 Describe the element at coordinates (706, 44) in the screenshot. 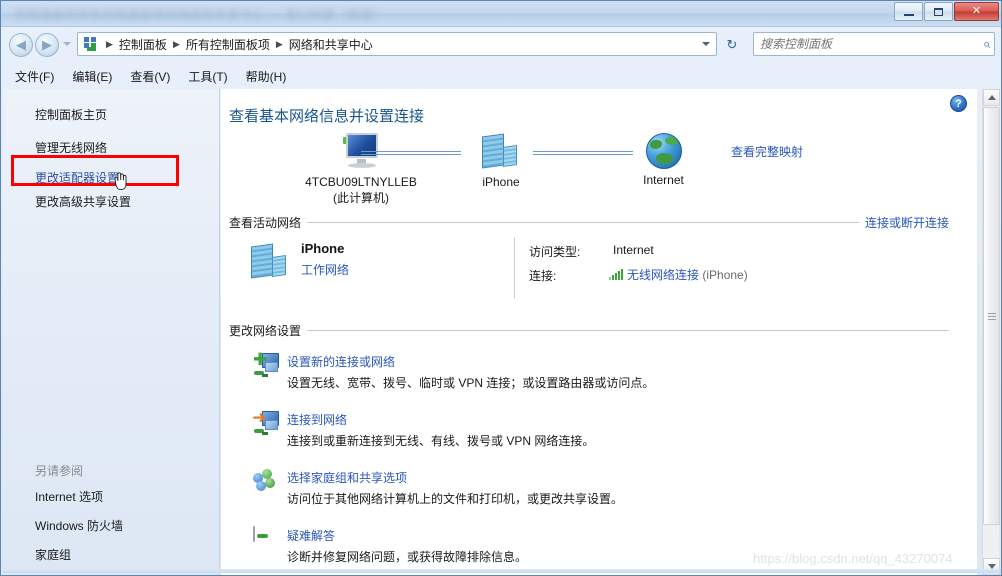

I see `address-dropdown-icon` at that location.